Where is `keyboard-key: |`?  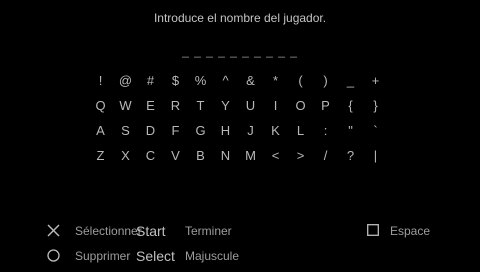
keyboard-key: | is located at coordinates (375, 155).